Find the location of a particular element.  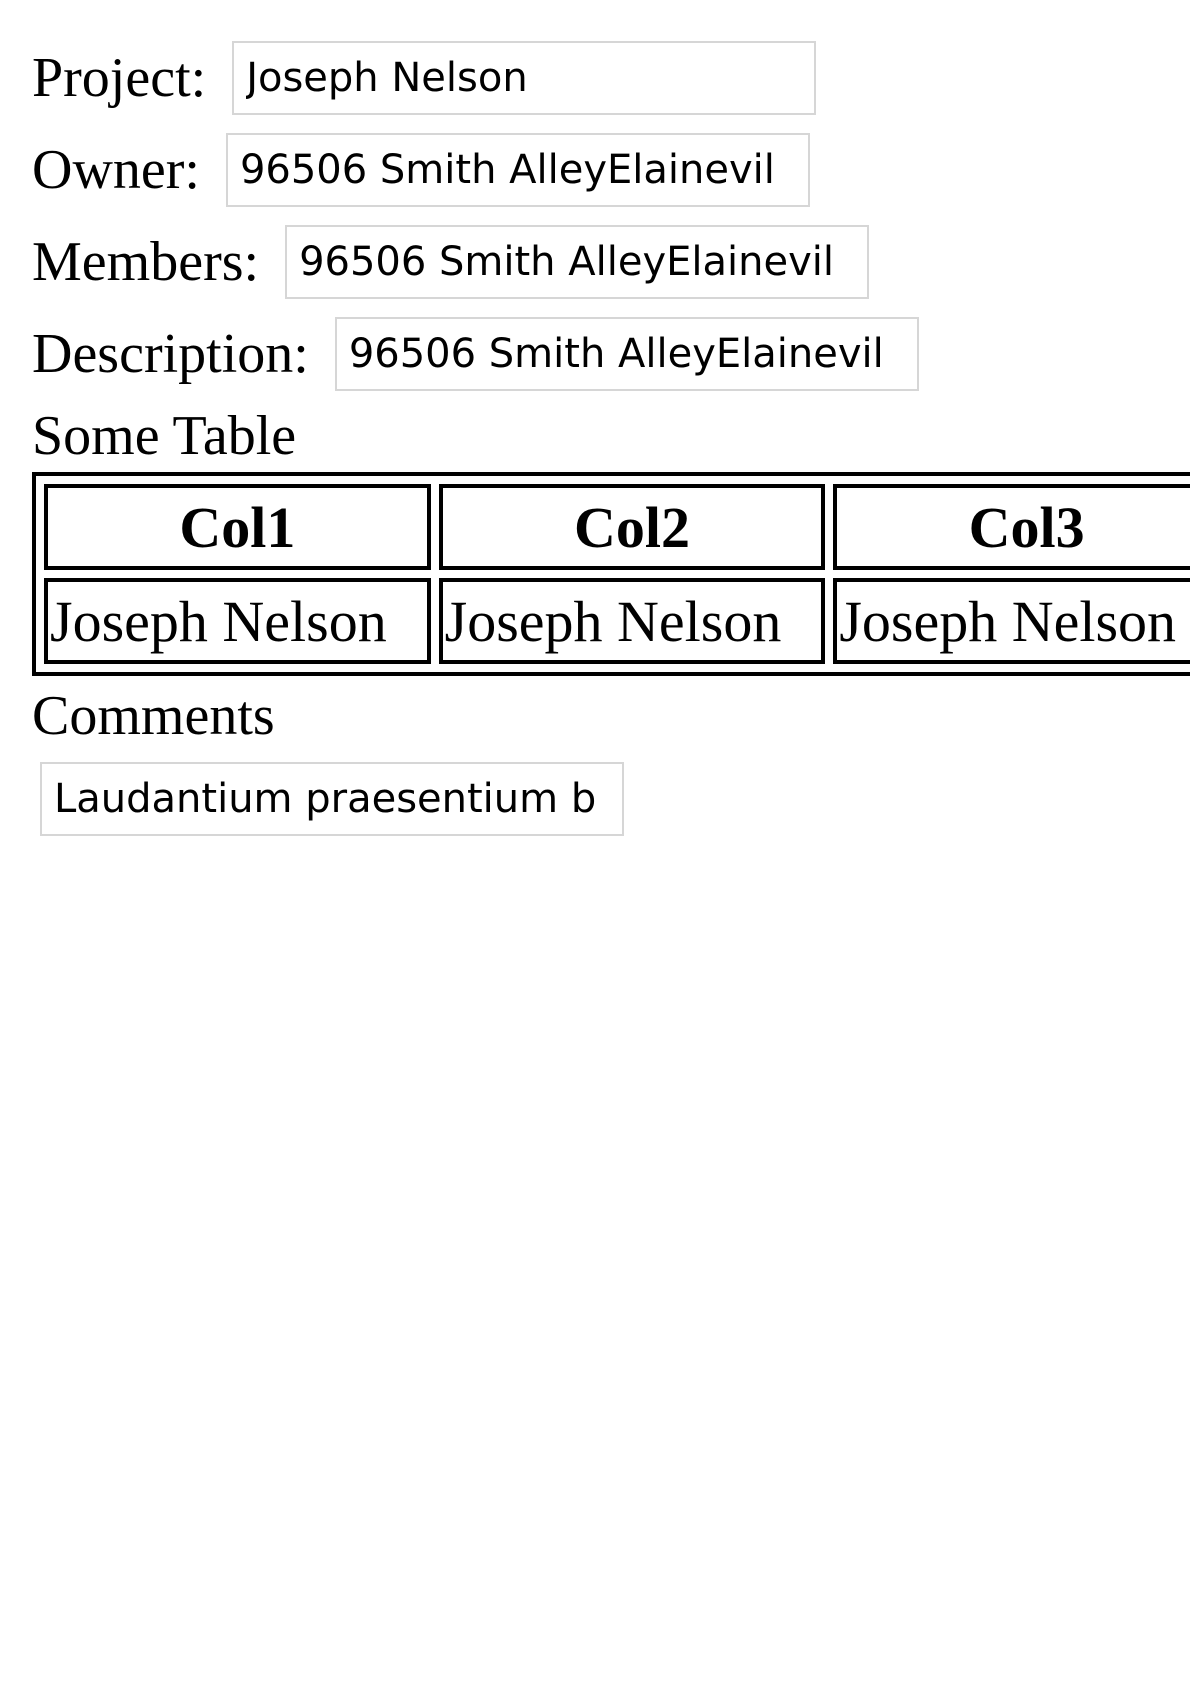

column-header-col3: Col3 is located at coordinates (1011, 527).